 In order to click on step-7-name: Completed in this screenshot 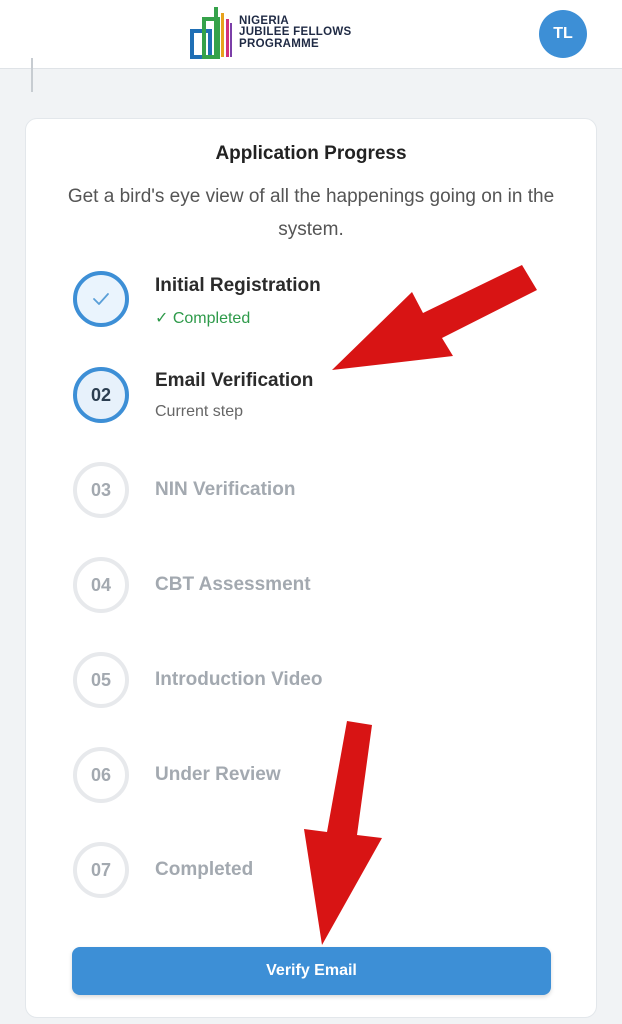, I will do `click(204, 869)`.